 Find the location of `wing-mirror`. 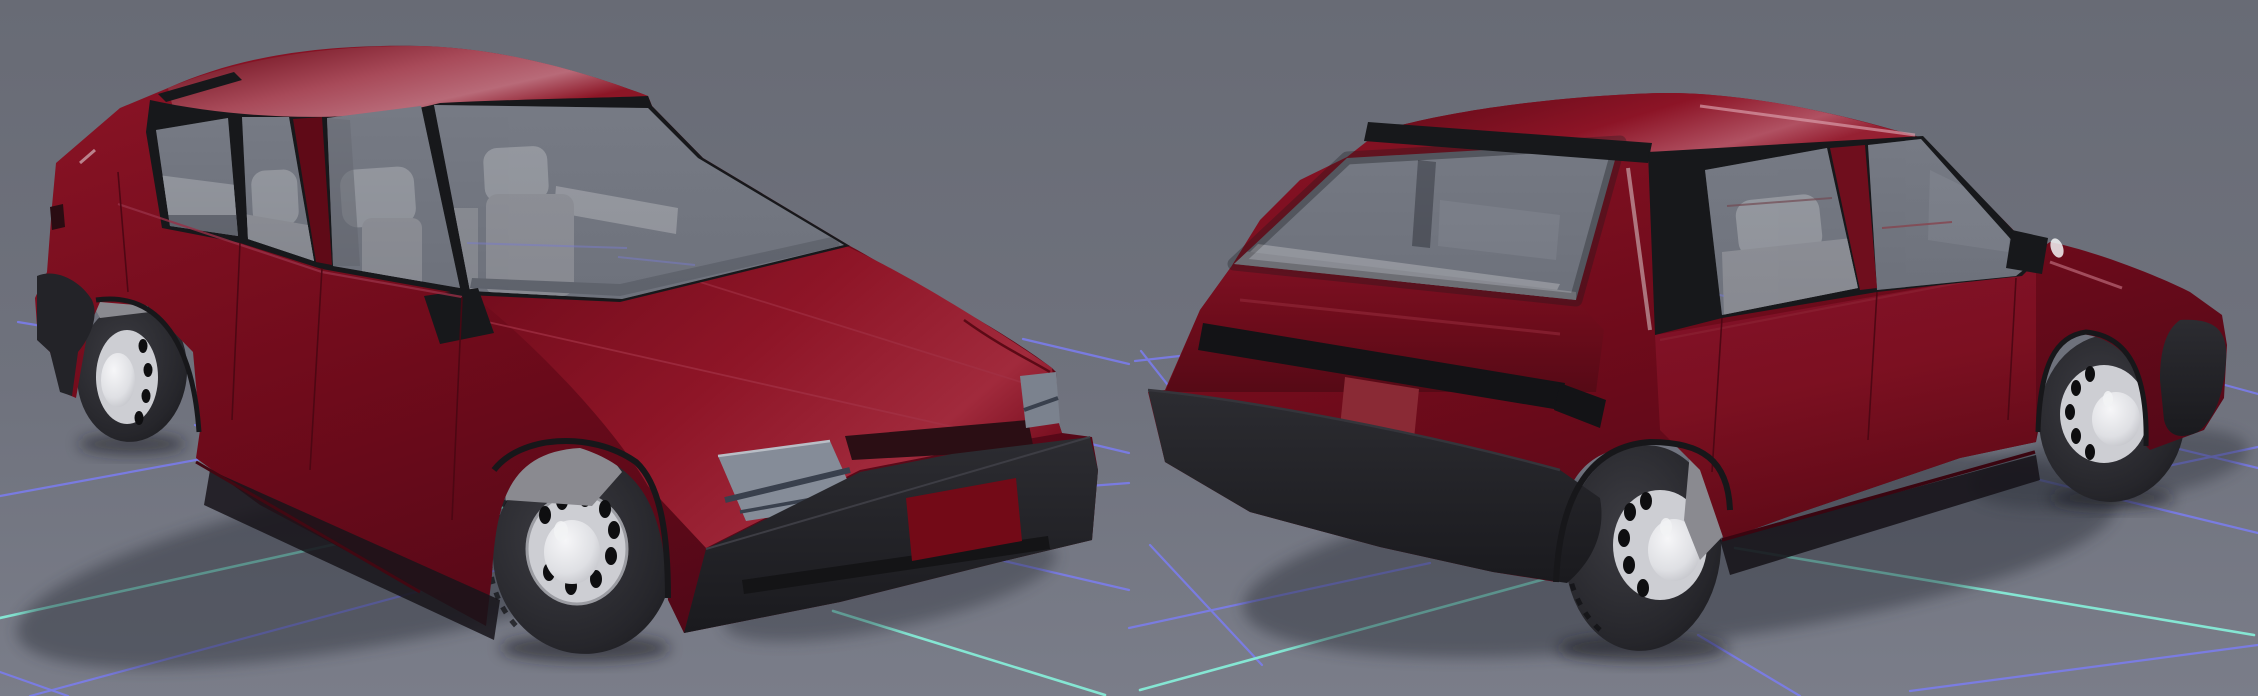

wing-mirror is located at coordinates (2027, 252).